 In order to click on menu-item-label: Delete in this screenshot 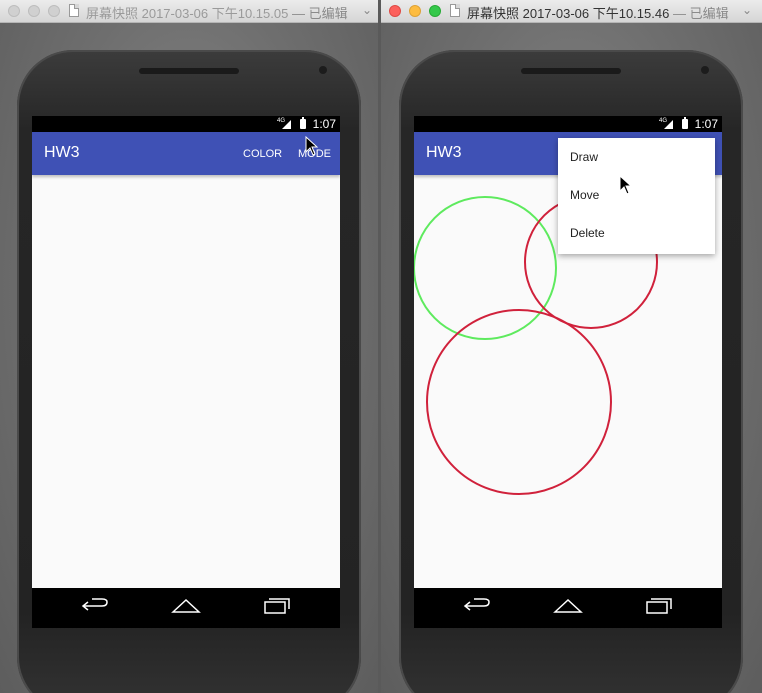, I will do `click(587, 233)`.